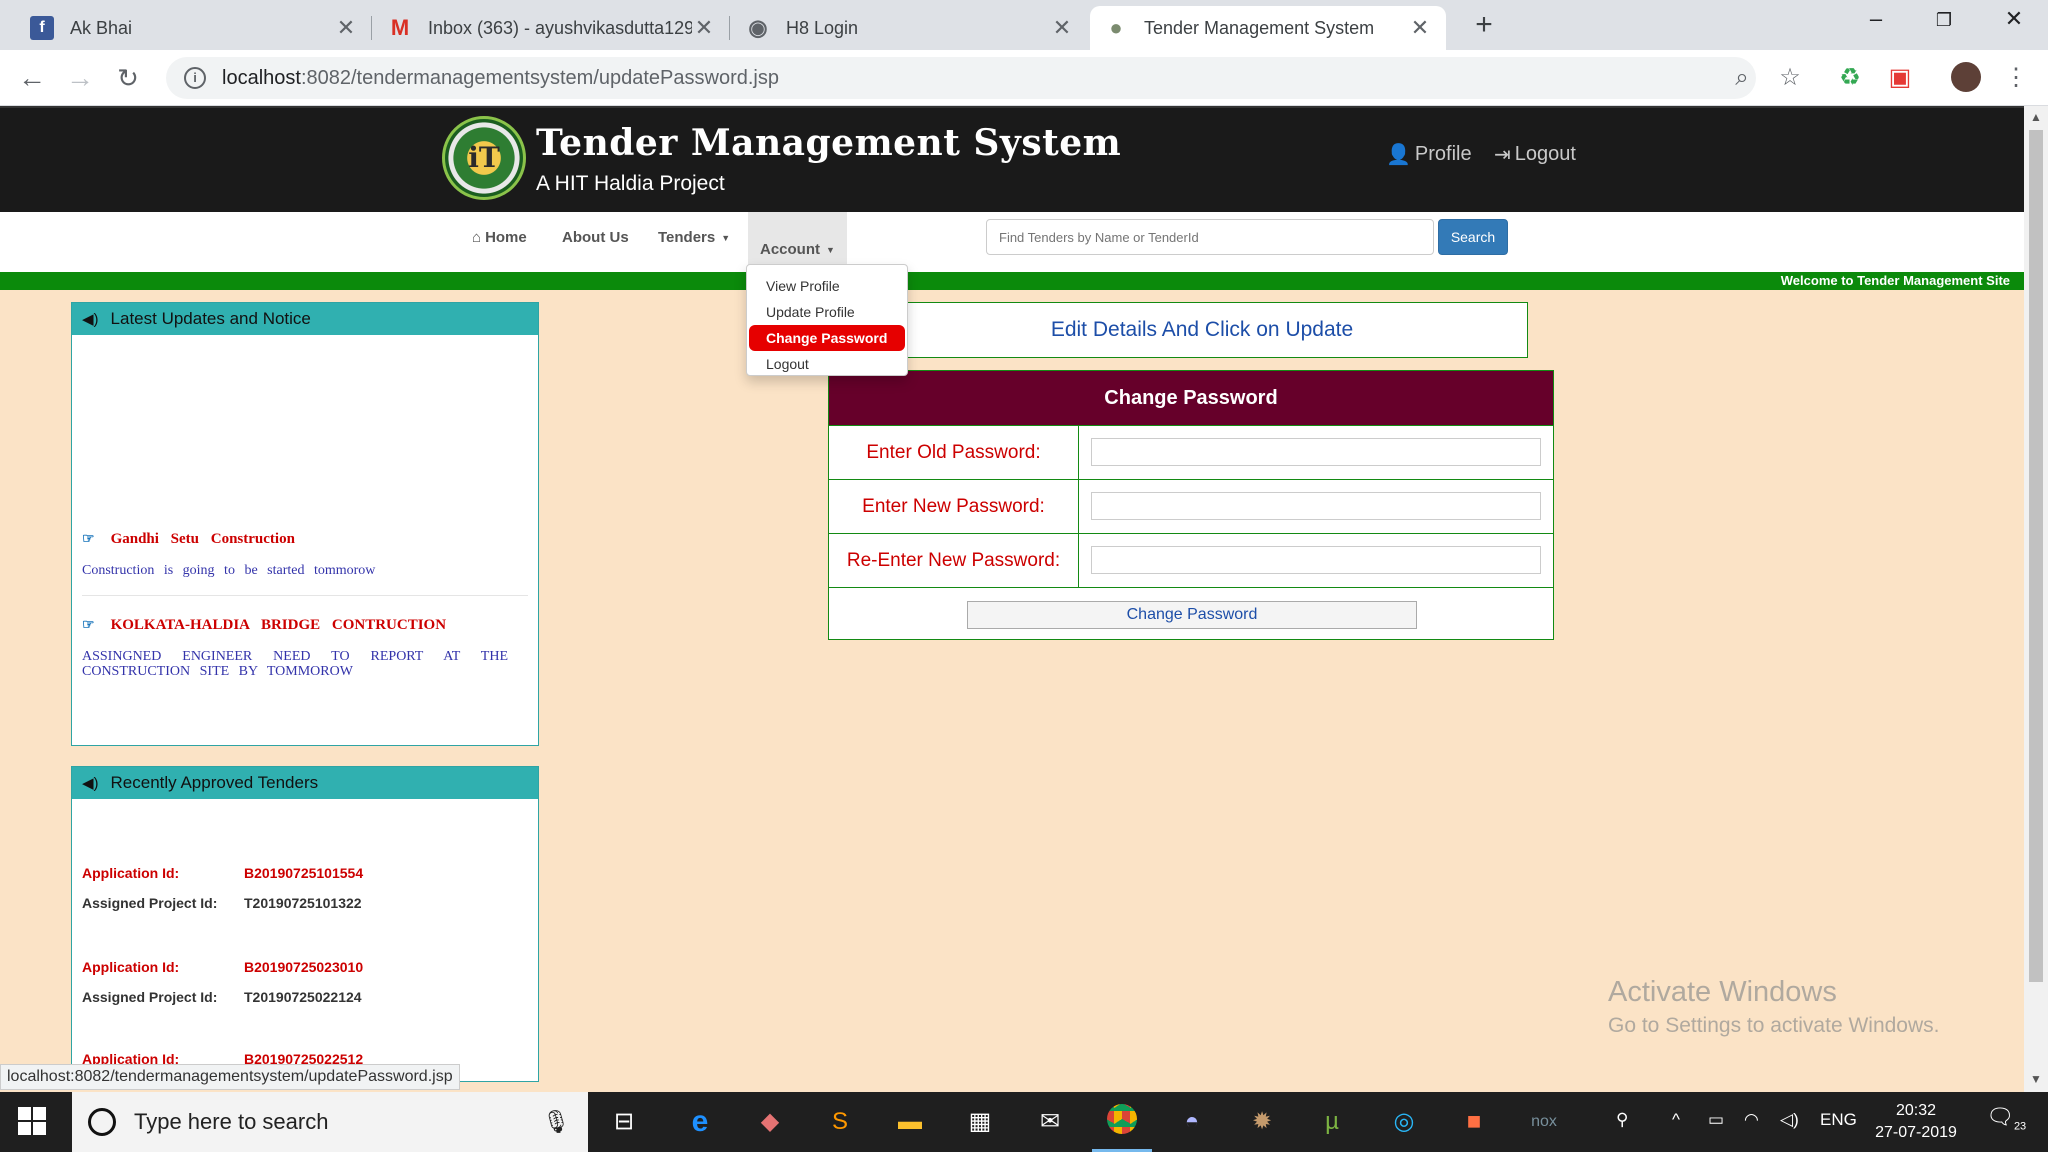 This screenshot has height=1152, width=2048. What do you see at coordinates (1484, 25) in the screenshot?
I see `new-tab-icon: +` at bounding box center [1484, 25].